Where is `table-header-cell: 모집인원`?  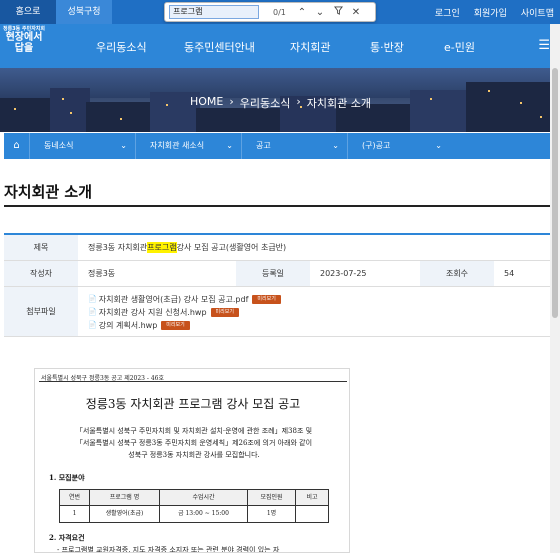 table-header-cell: 모집인원 is located at coordinates (272, 497).